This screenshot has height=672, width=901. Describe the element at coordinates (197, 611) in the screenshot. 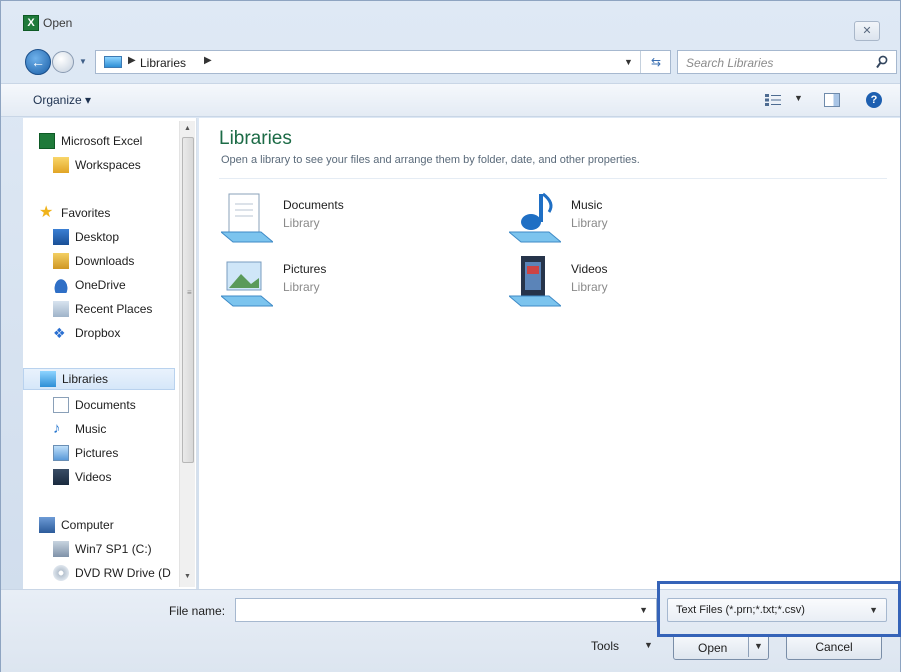

I see `file-name-label: File name:` at that location.